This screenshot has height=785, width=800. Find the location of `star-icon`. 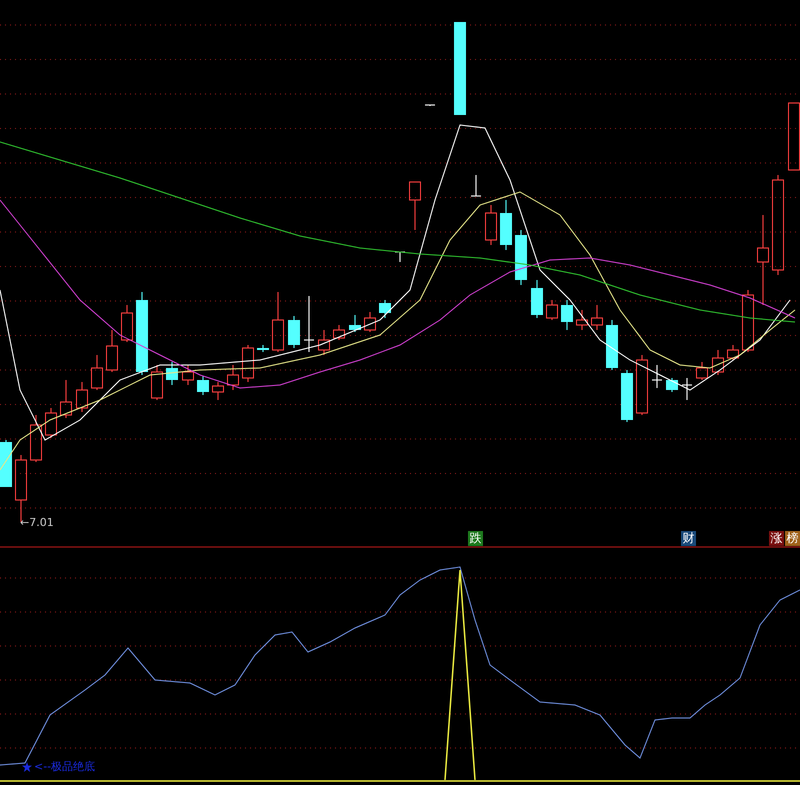

star-icon is located at coordinates (27, 767).